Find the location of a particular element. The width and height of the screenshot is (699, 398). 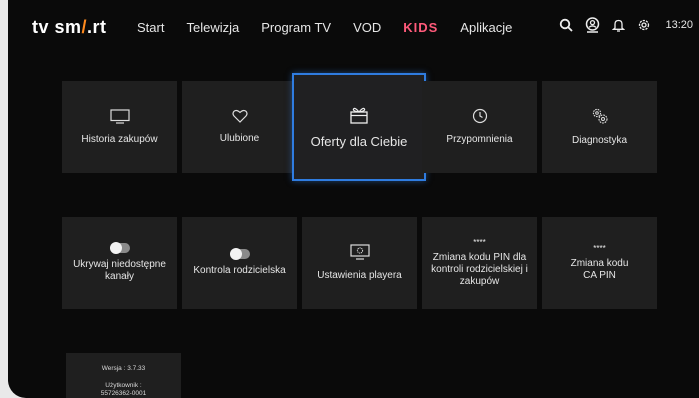

tile-label: Ukrywaj niedostępne kanały is located at coordinates (119, 270).